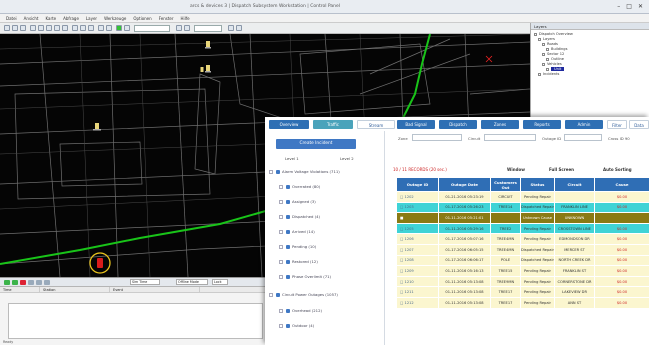  I want to click on tab-data: Data, so click(639, 124).